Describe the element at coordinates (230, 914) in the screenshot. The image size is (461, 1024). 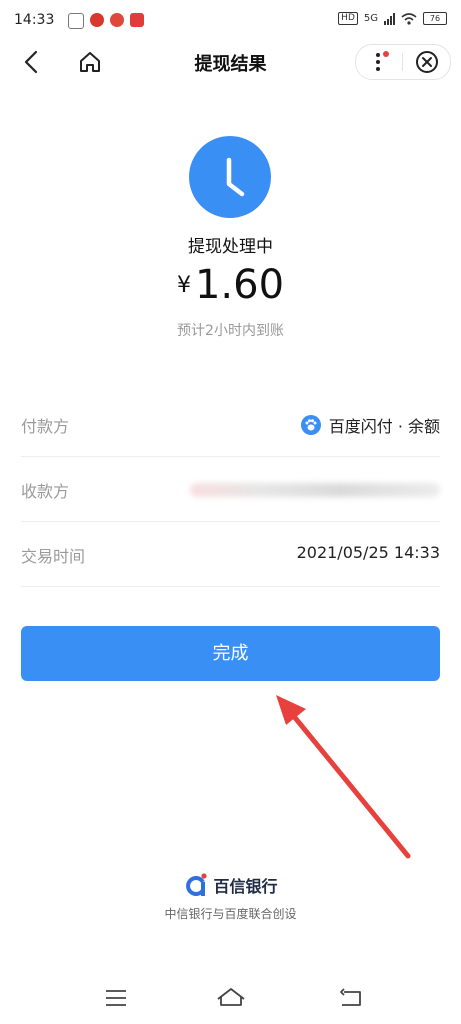
I see `brand-subtitle: 中信银行与百度联合创设` at that location.